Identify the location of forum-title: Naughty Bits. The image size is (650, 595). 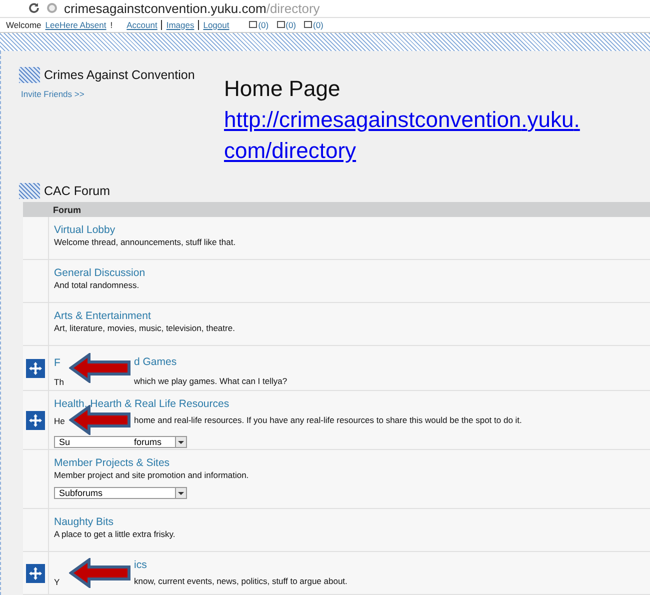
(115, 522).